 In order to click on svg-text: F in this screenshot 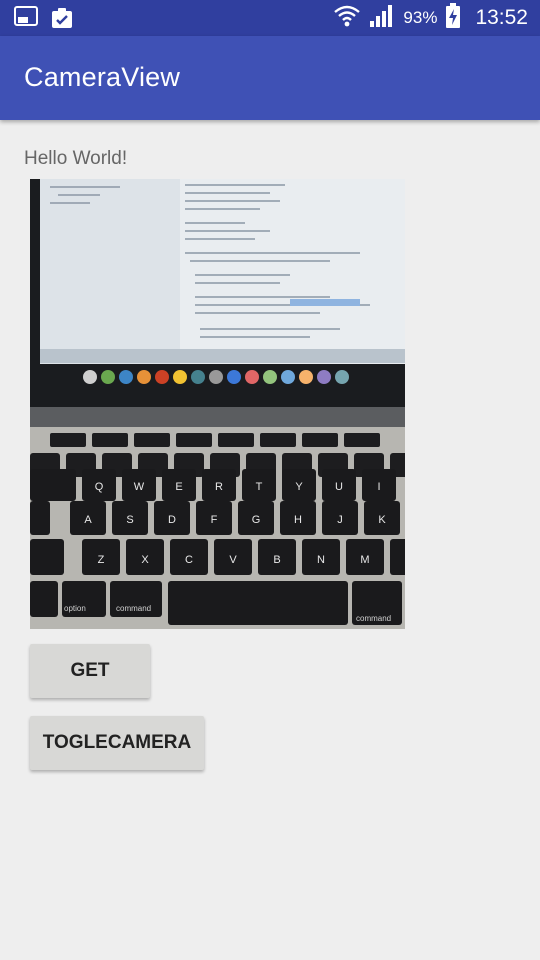, I will do `click(214, 520)`.